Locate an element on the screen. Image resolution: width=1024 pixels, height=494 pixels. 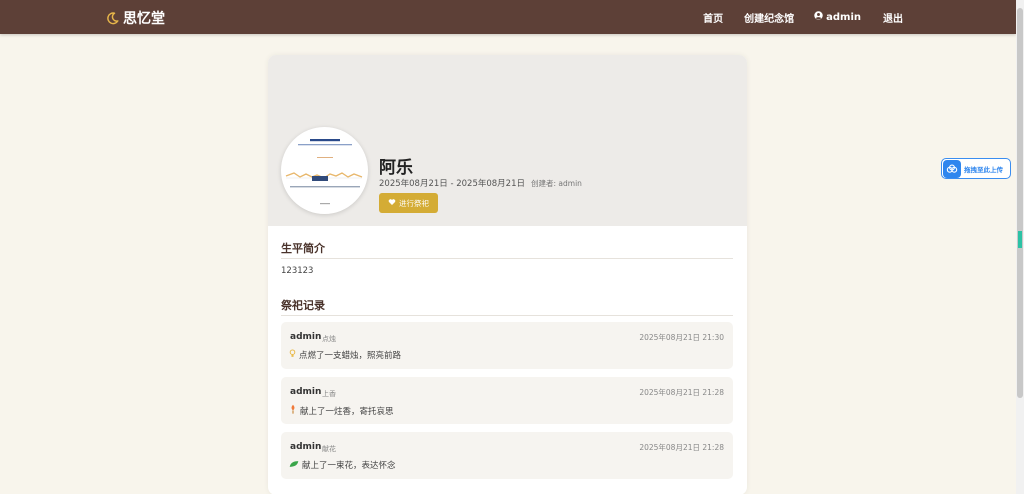
record-message: 点燃了一支蜡烛，照亮前路 is located at coordinates (345, 355).